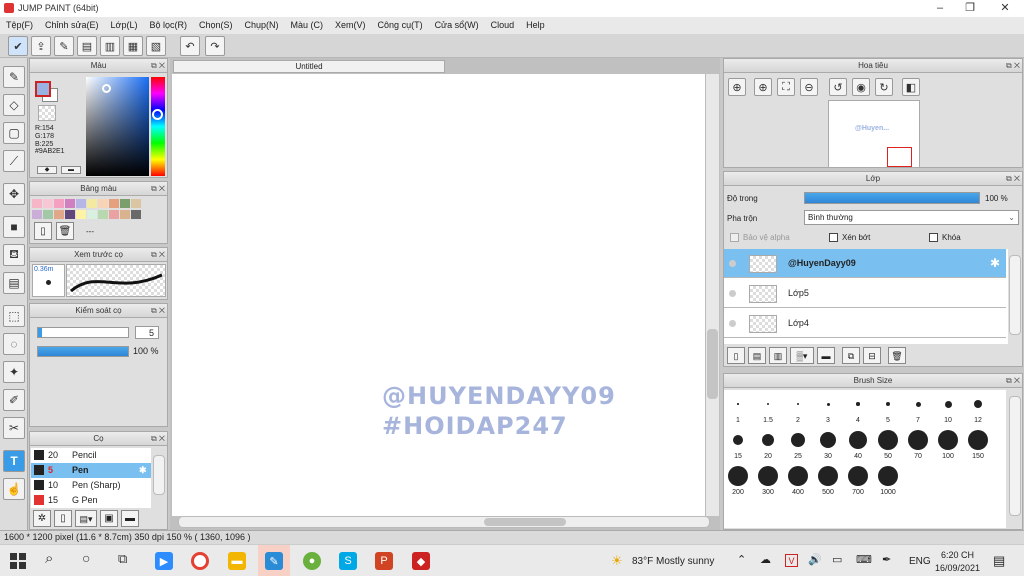 This screenshot has height=576, width=1024. I want to click on new-layer-8bit-icon: ▤, so click(757, 355).